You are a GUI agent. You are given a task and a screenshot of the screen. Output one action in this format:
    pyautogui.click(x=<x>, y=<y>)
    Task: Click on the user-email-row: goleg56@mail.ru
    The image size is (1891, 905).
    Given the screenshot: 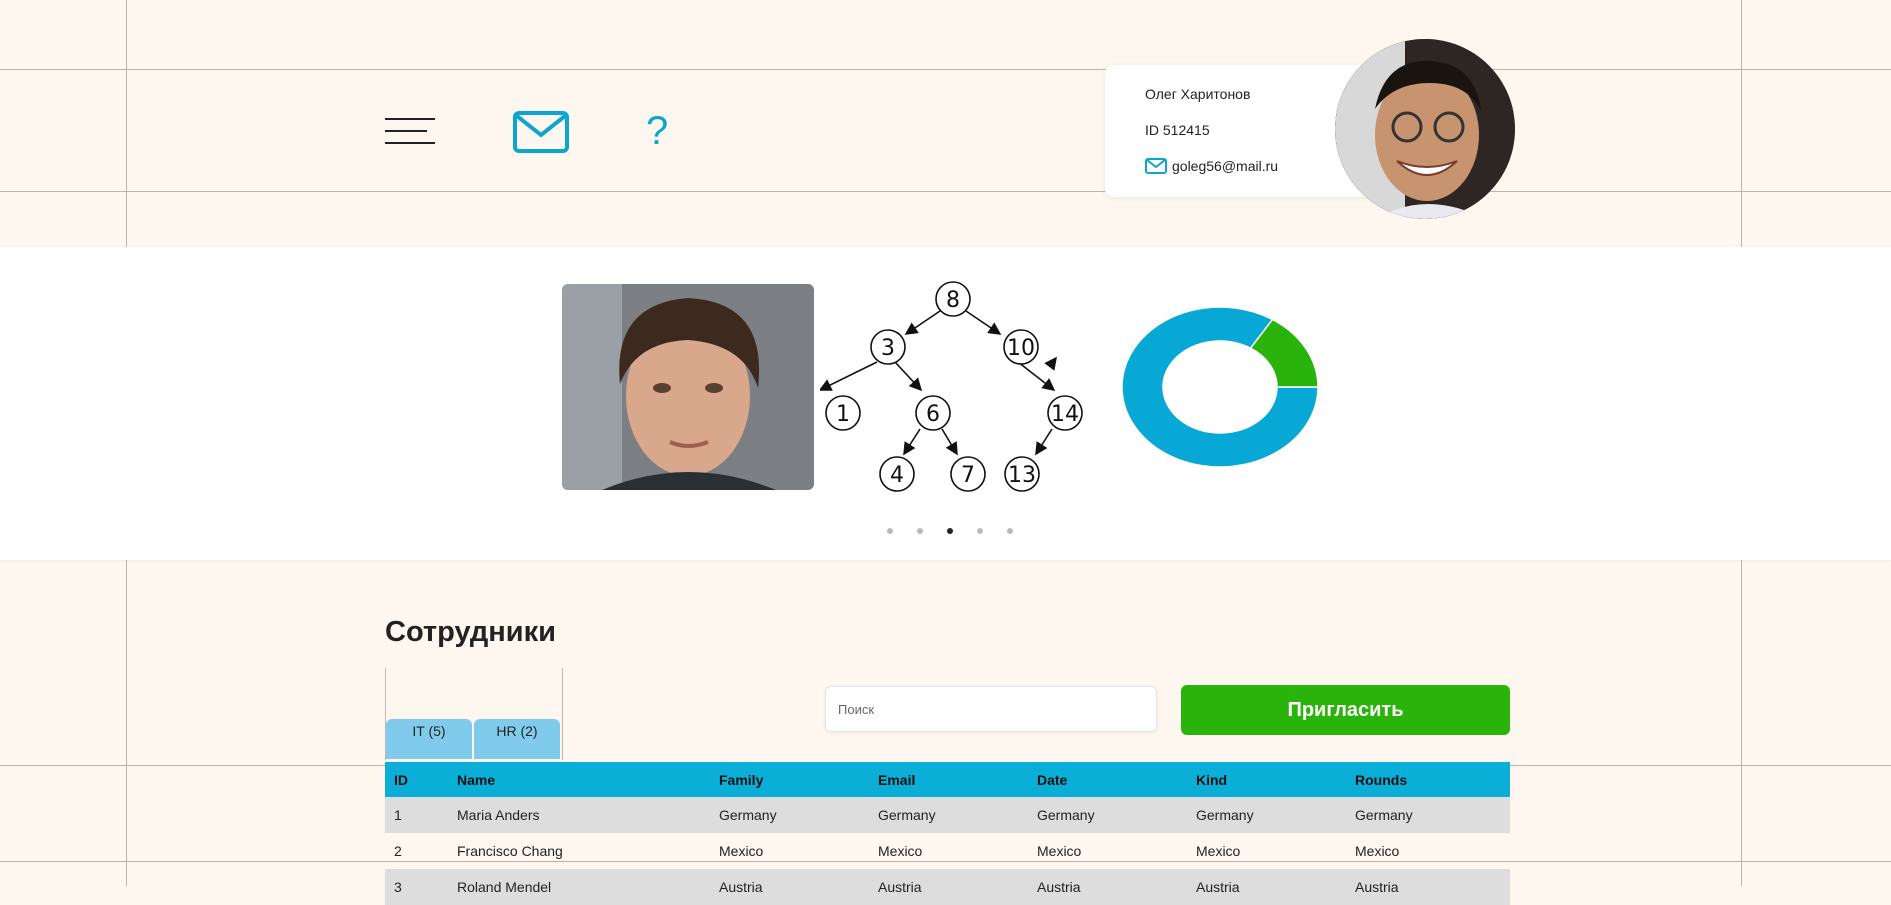 What is the action you would take?
    pyautogui.click(x=1211, y=166)
    